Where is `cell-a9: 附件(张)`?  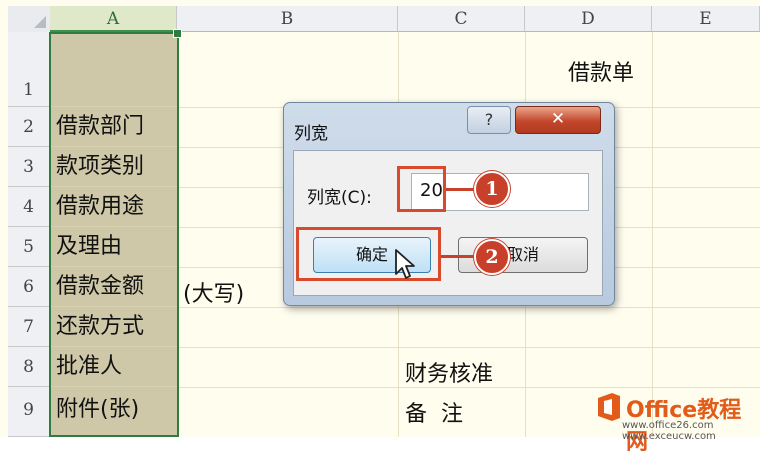 cell-a9: 附件(张) is located at coordinates (113, 412).